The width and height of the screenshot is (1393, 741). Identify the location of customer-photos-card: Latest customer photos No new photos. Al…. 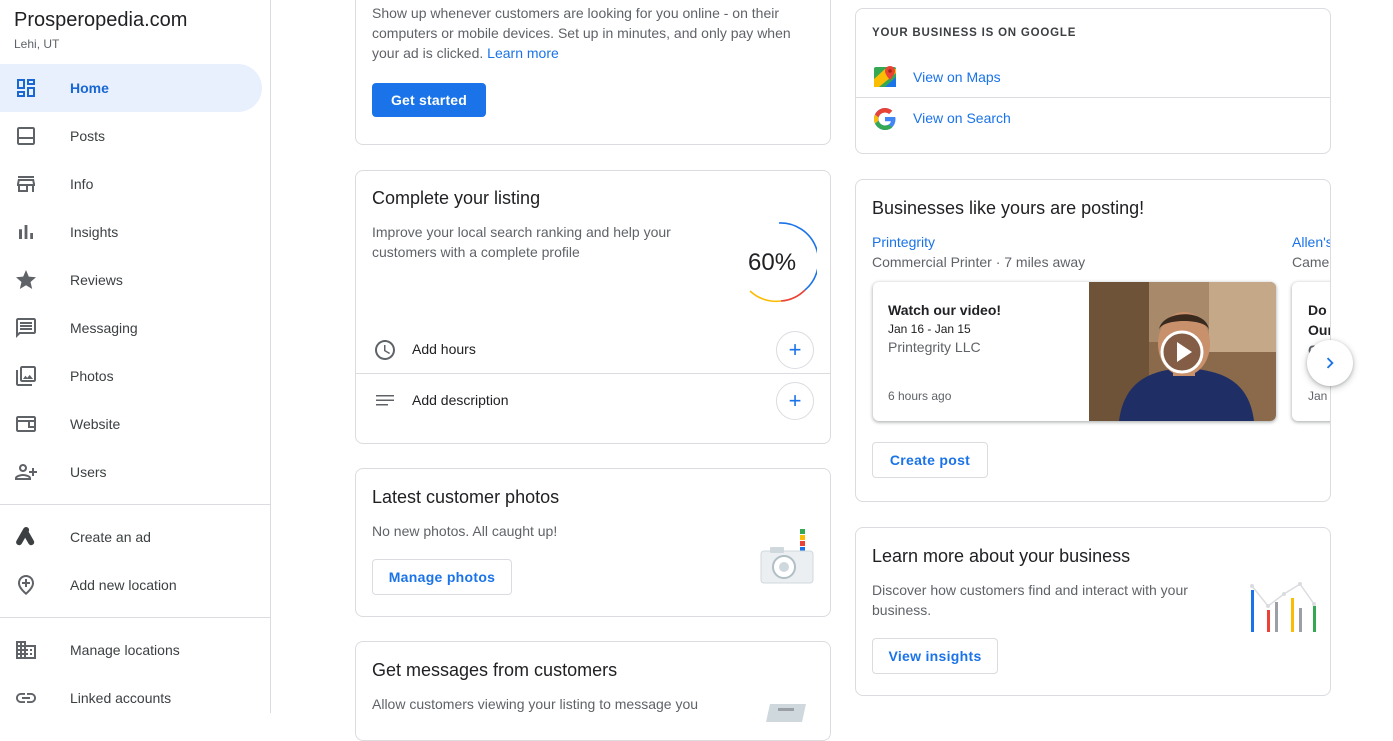
(593, 542).